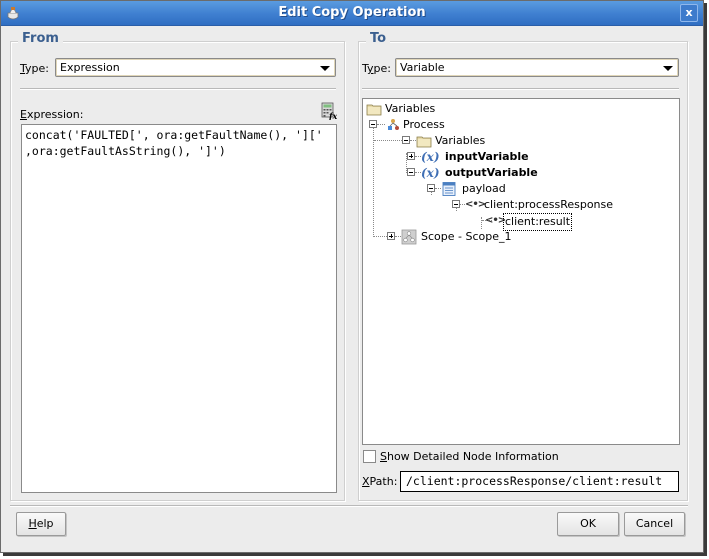 Image resolution: width=709 pixels, height=559 pixels. Describe the element at coordinates (449, 189) in the screenshot. I see `message-part-icon` at that location.